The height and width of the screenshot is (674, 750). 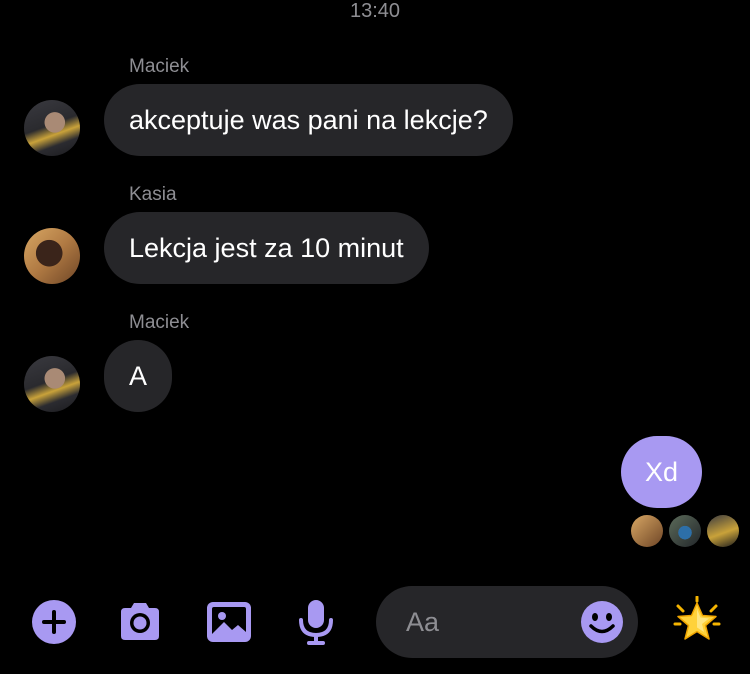 I want to click on message-bubble: A, so click(x=138, y=376).